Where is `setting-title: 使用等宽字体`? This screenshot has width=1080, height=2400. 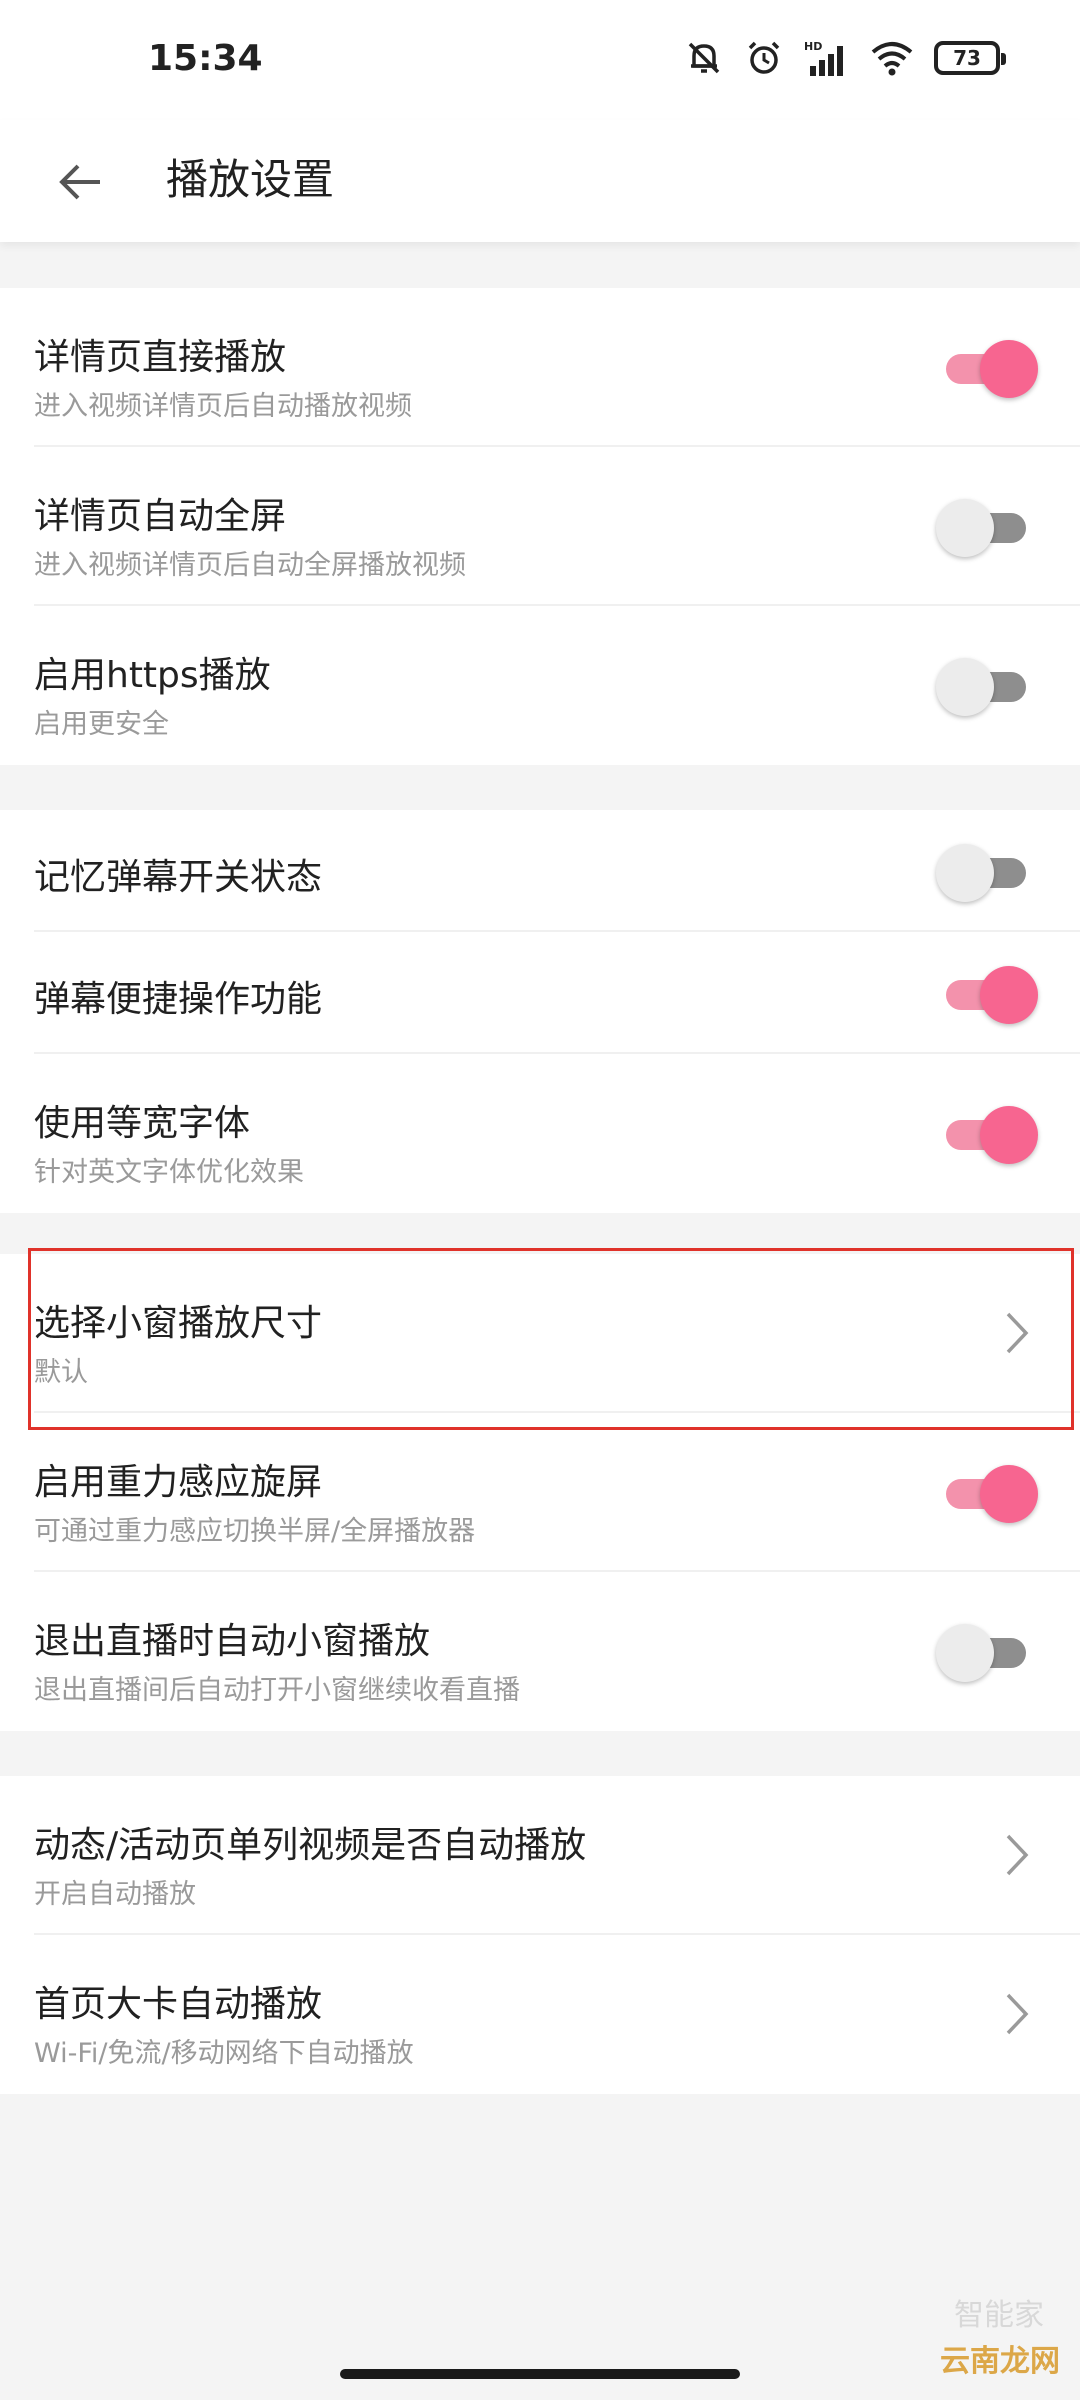
setting-title: 使用等宽字体 is located at coordinates (142, 1123).